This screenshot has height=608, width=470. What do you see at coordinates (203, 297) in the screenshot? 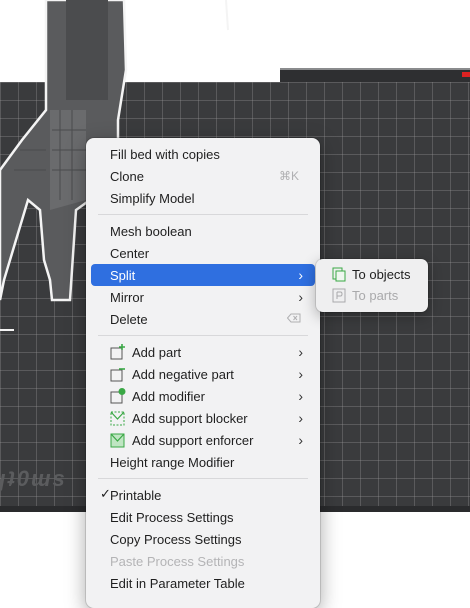
I see `menu-item-mirror: Mirror ›` at bounding box center [203, 297].